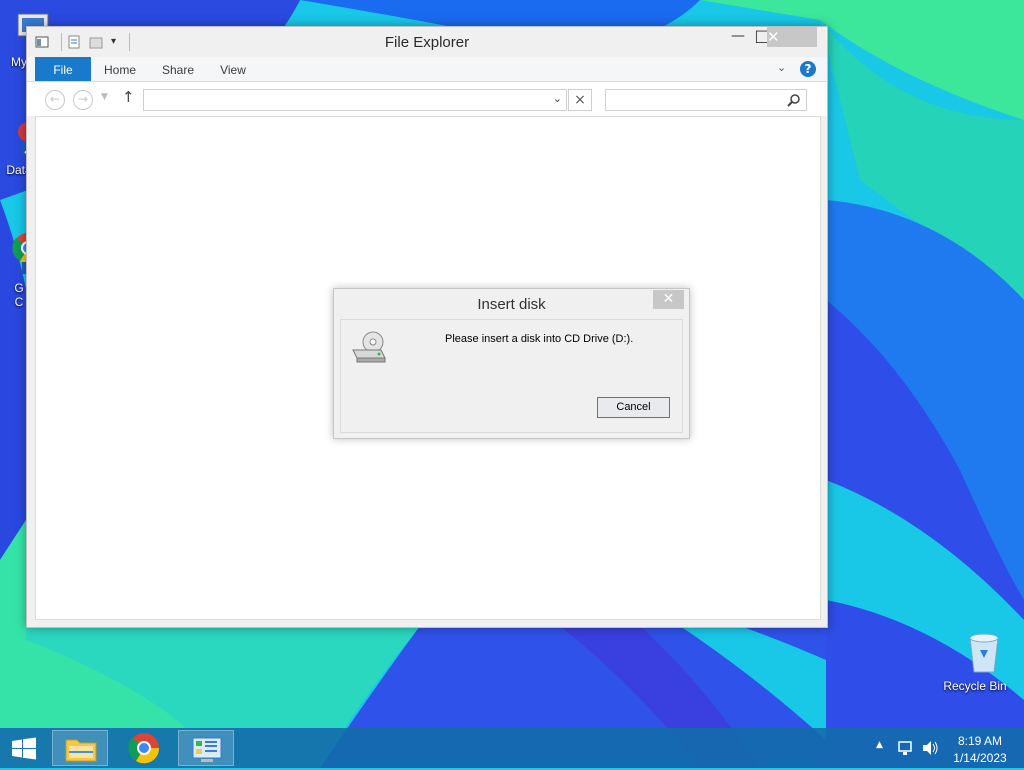 The image size is (1024, 770). I want to click on volume-icon, so click(930, 748).